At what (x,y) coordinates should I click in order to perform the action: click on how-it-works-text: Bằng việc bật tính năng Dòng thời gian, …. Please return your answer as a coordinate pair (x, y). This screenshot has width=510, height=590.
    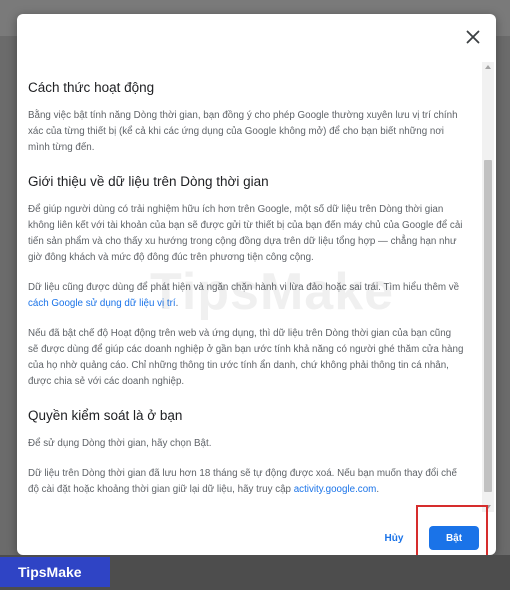
    Looking at the image, I should click on (243, 131).